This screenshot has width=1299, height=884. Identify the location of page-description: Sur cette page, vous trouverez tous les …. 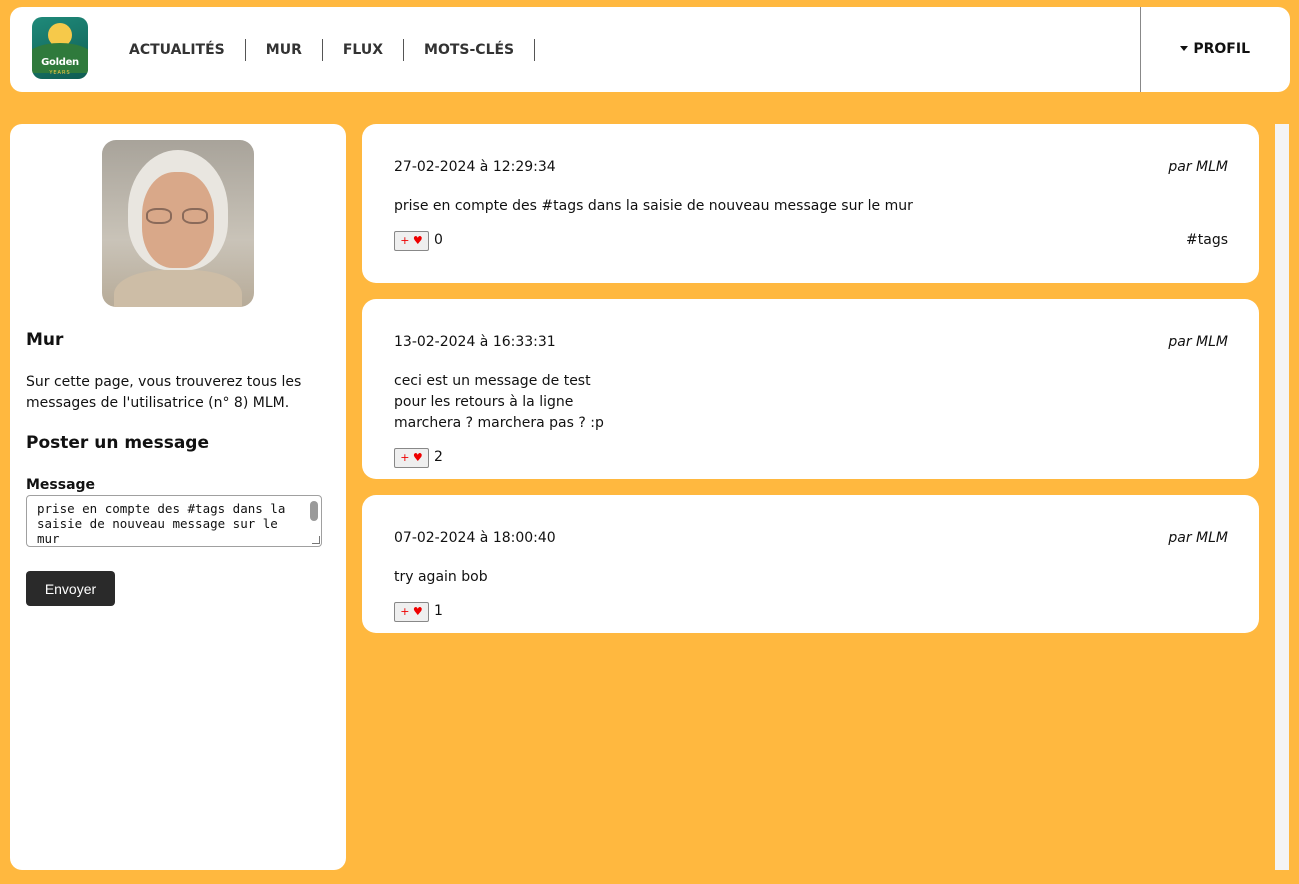
(164, 392).